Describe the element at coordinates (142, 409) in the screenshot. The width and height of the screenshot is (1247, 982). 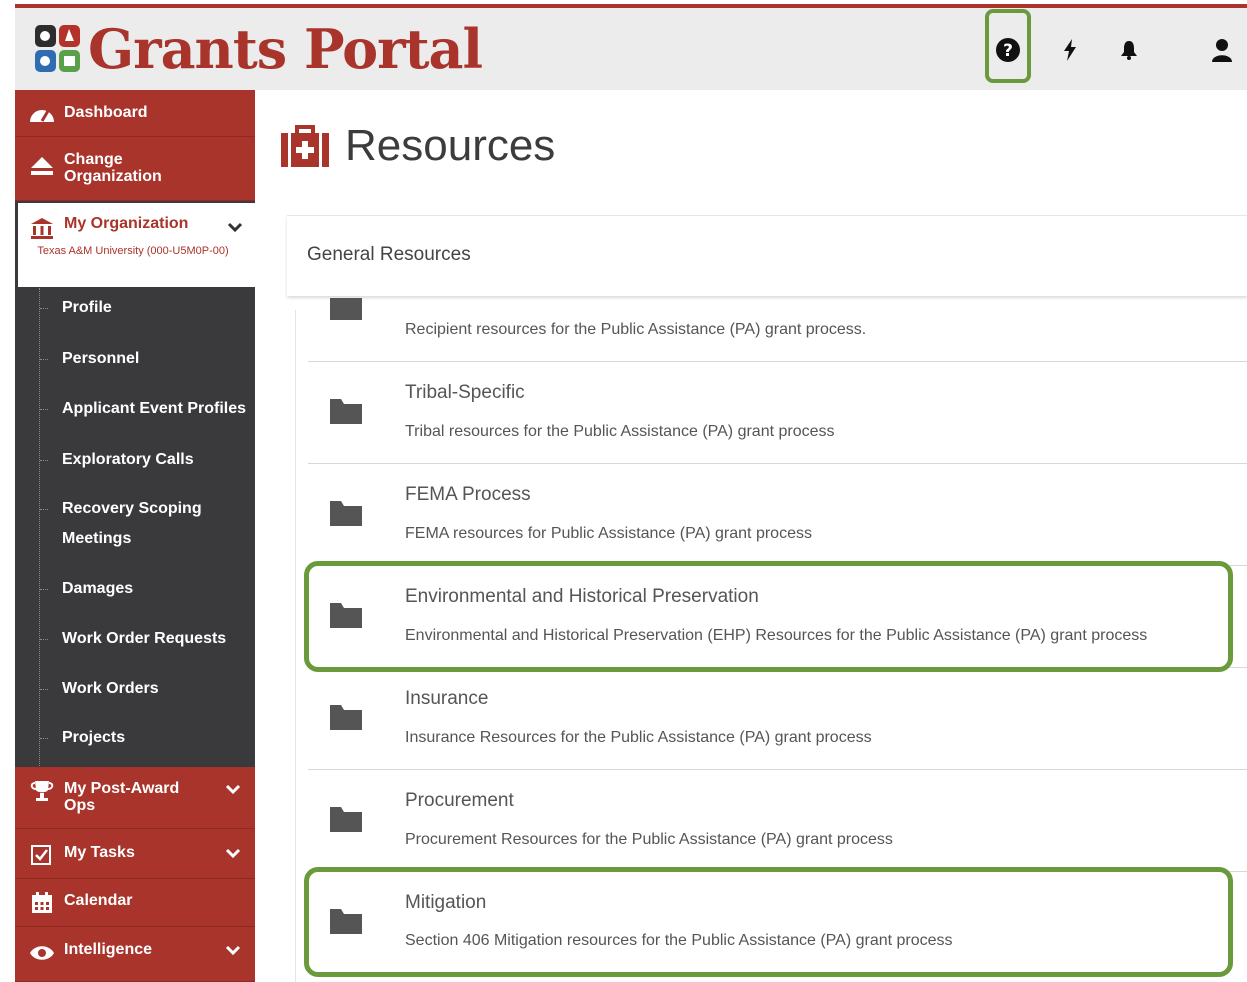
I see `sidebar-item-applicant-event-profiles: Applicant Event Profiles` at that location.